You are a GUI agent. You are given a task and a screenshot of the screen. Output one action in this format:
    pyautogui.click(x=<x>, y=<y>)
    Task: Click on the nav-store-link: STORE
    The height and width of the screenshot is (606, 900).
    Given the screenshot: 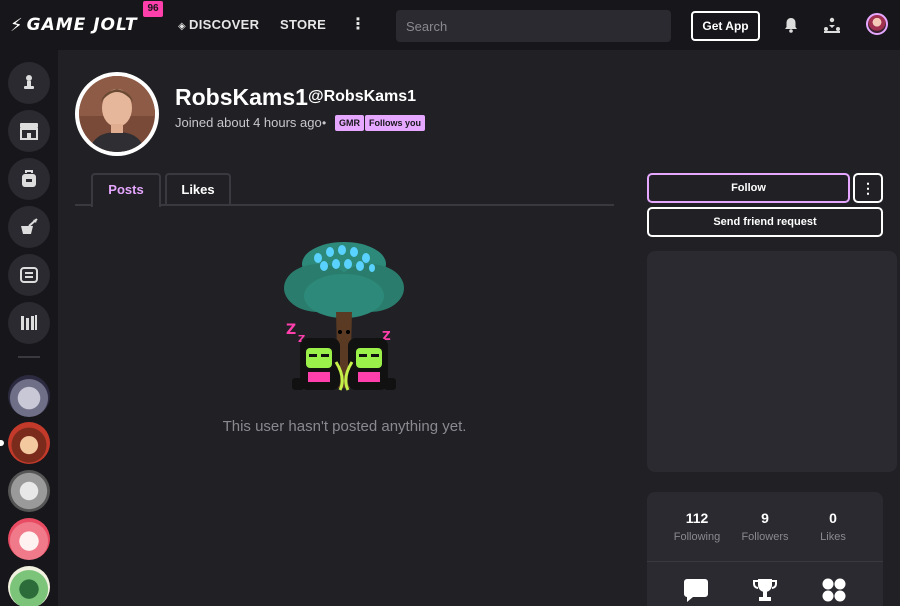 What is the action you would take?
    pyautogui.click(x=303, y=24)
    